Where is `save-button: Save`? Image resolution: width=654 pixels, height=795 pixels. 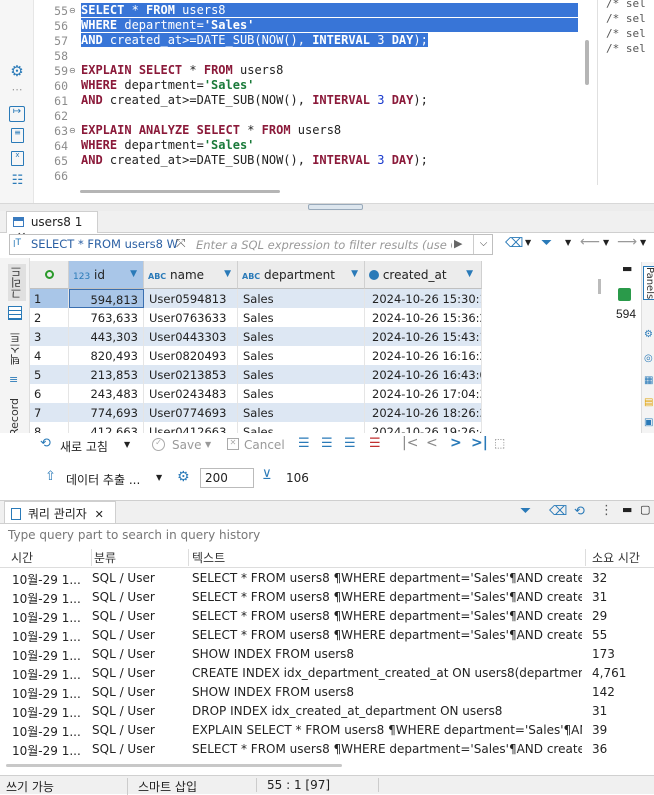
save-button: Save is located at coordinates (186, 445).